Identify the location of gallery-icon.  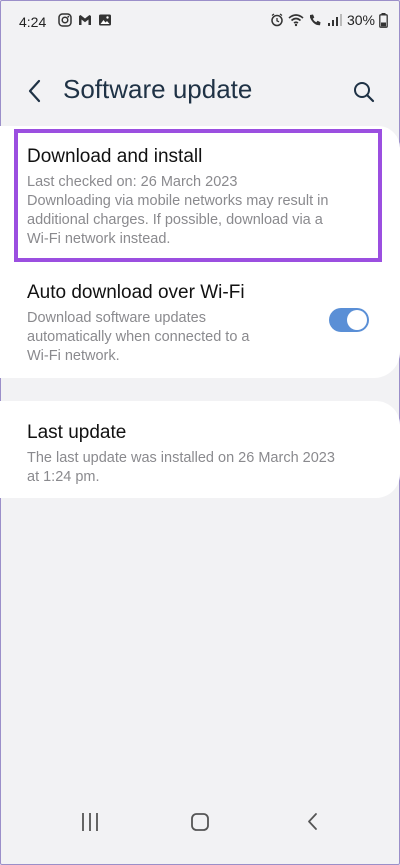
(105, 20).